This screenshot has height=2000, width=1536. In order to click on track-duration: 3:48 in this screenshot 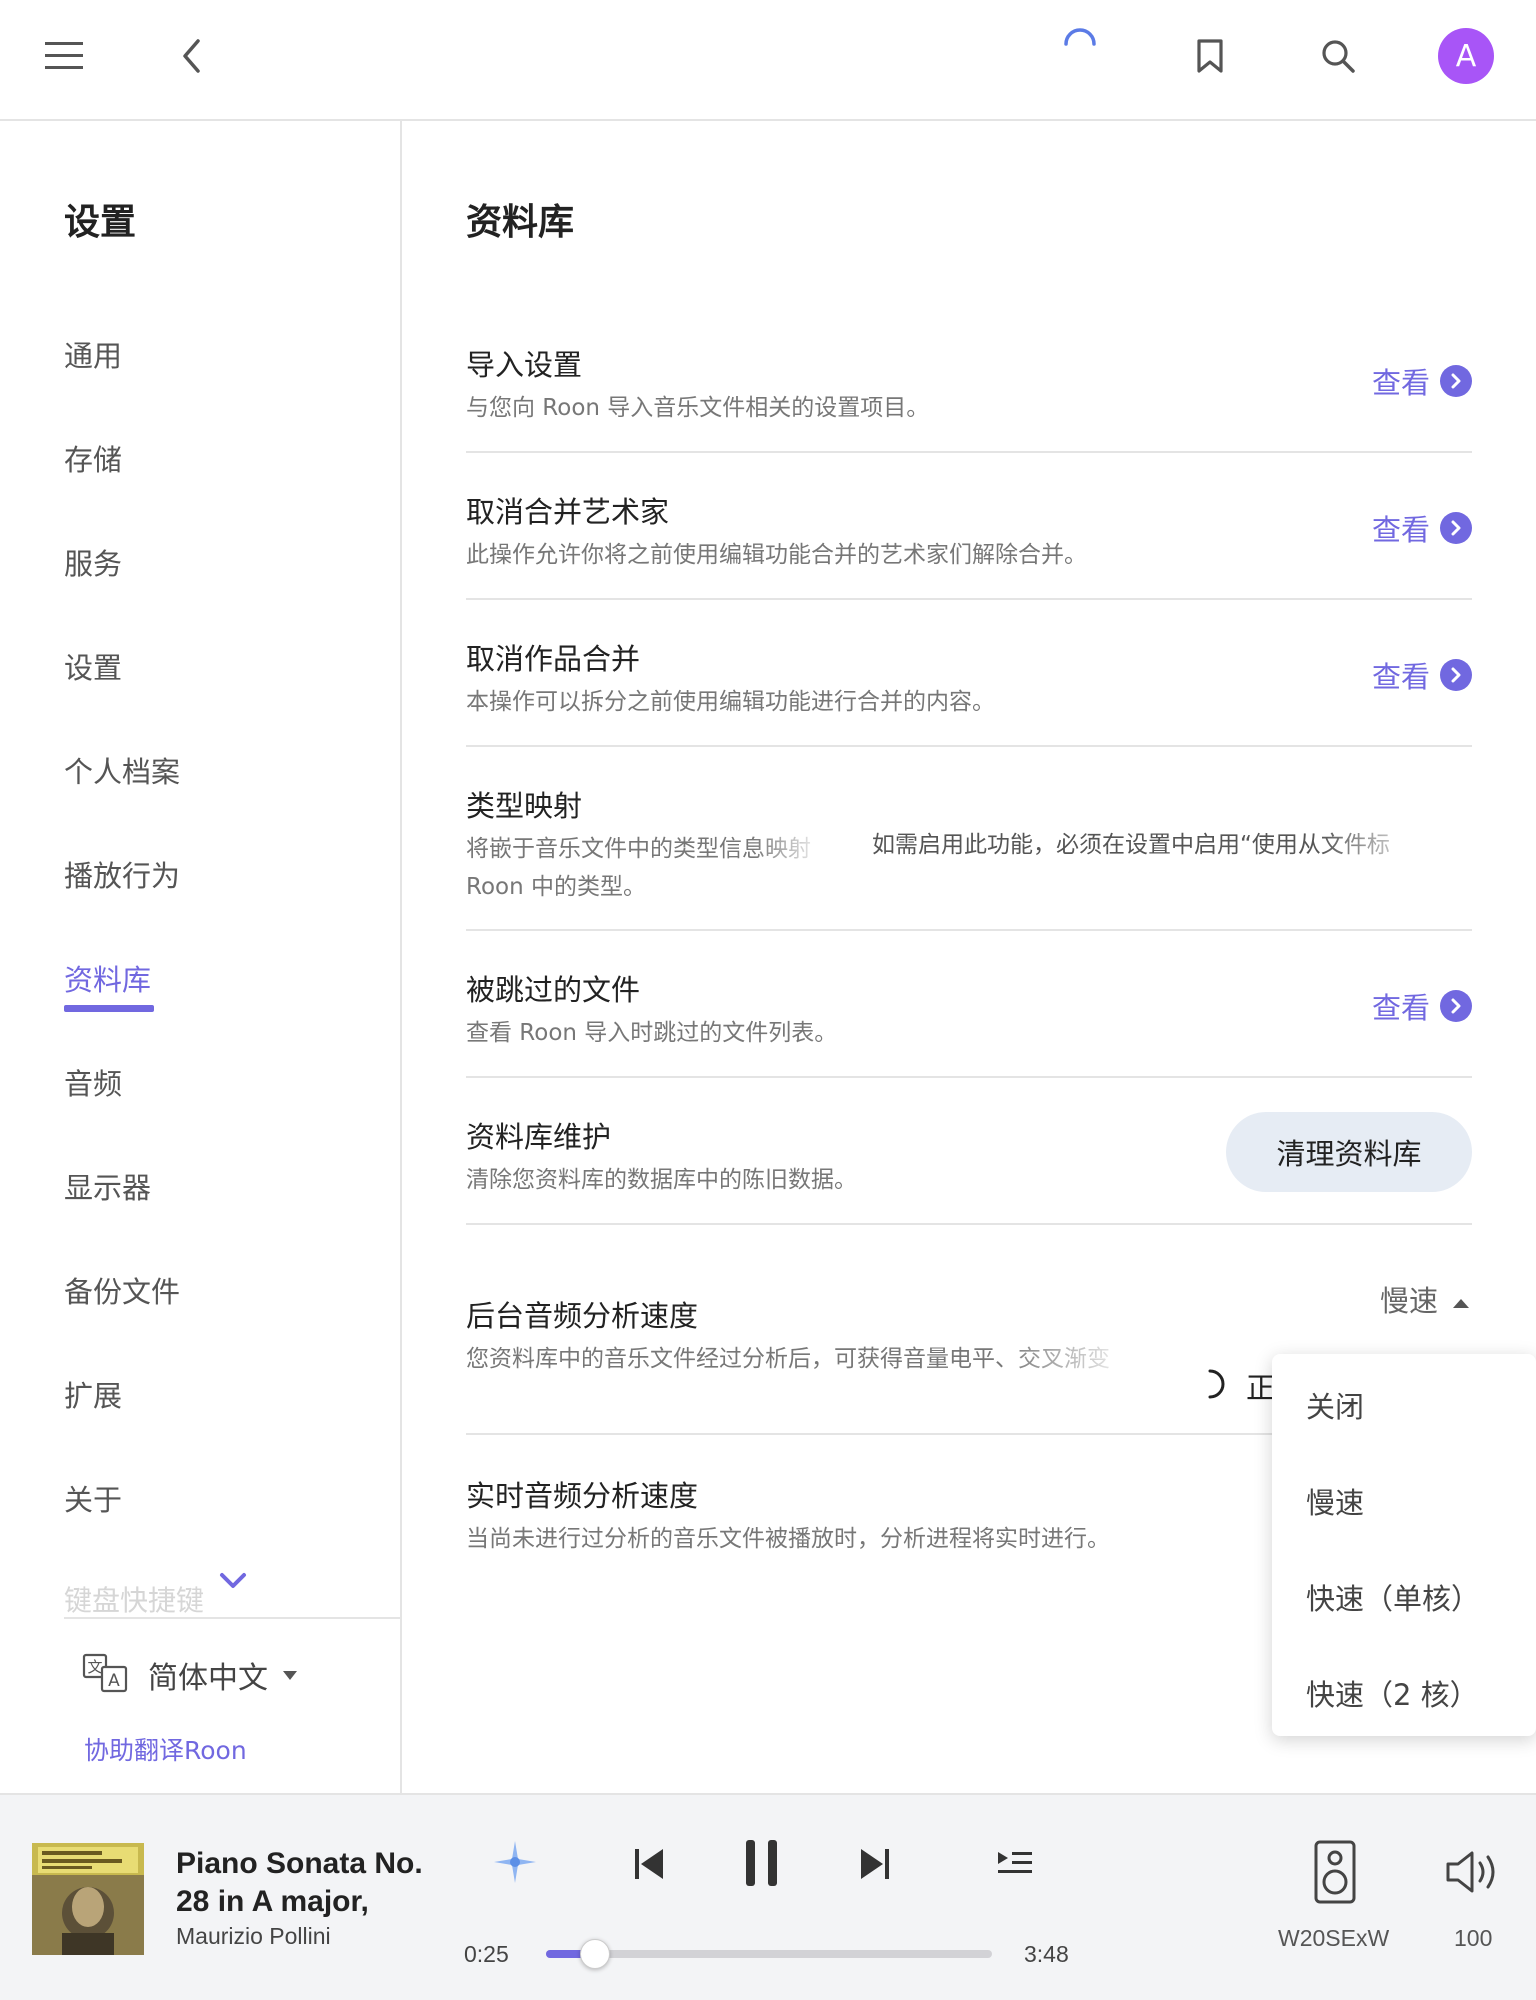, I will do `click(1046, 1954)`.